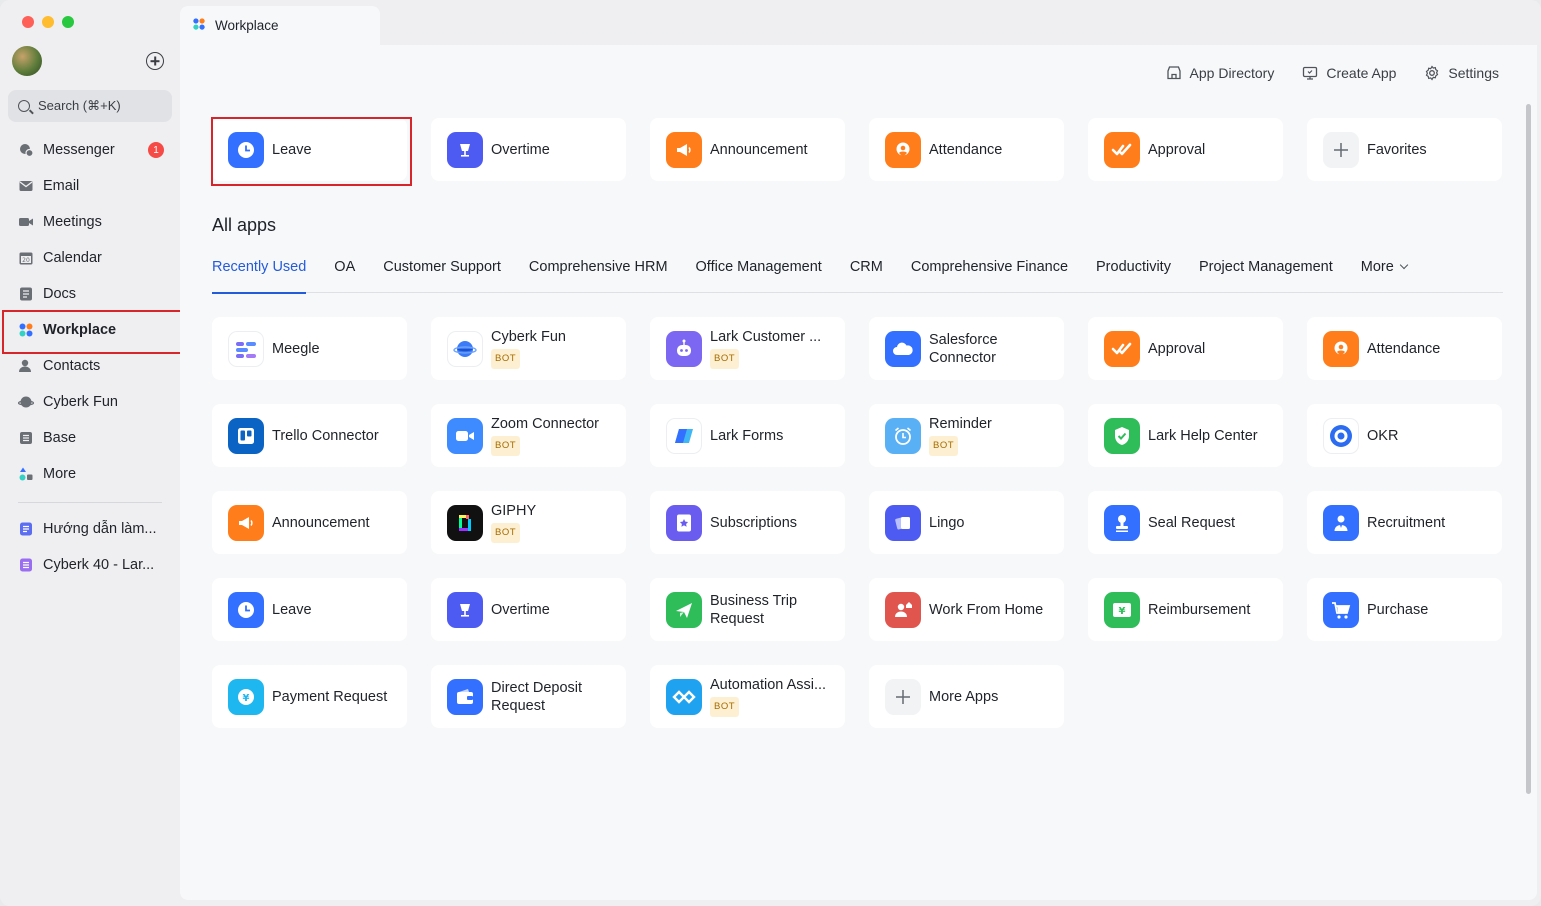 The width and height of the screenshot is (1541, 906). What do you see at coordinates (1220, 73) in the screenshot?
I see `app-directory-button: App Directory` at bounding box center [1220, 73].